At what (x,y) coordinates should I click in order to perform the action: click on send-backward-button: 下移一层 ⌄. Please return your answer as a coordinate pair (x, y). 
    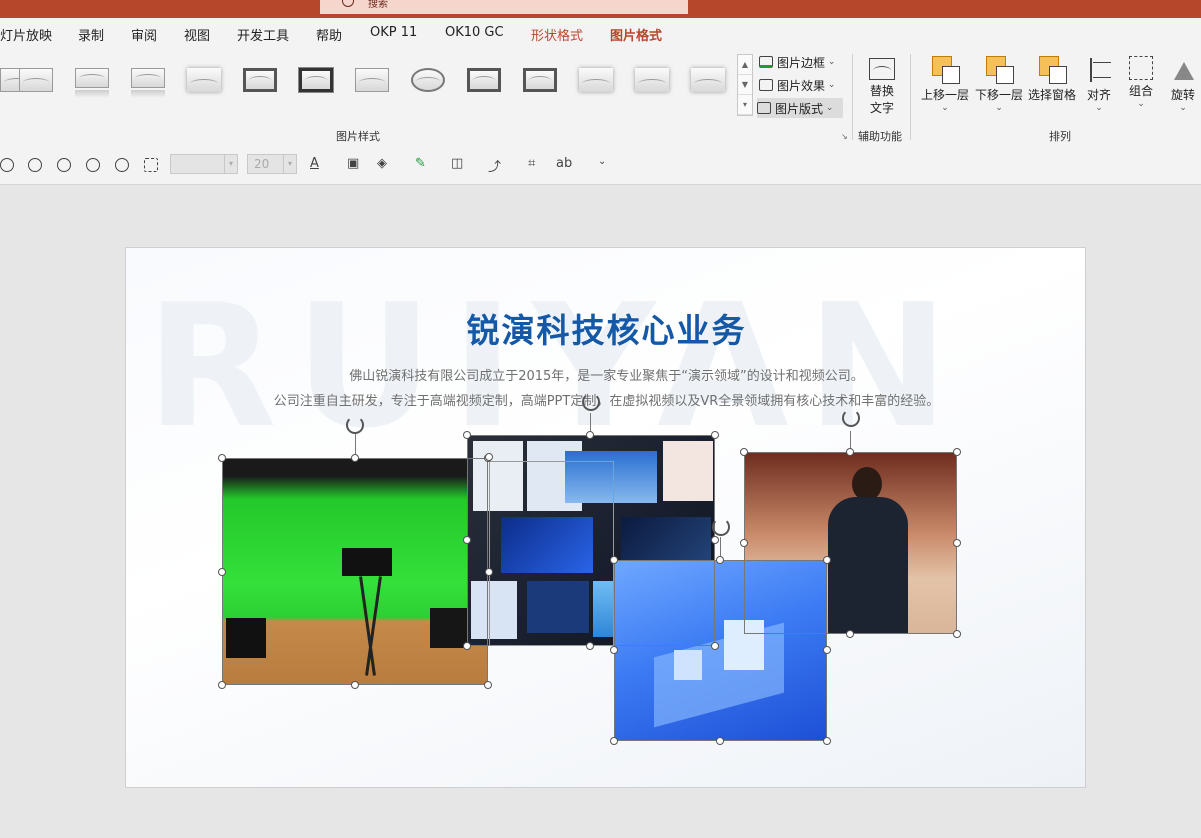
    Looking at the image, I should click on (999, 84).